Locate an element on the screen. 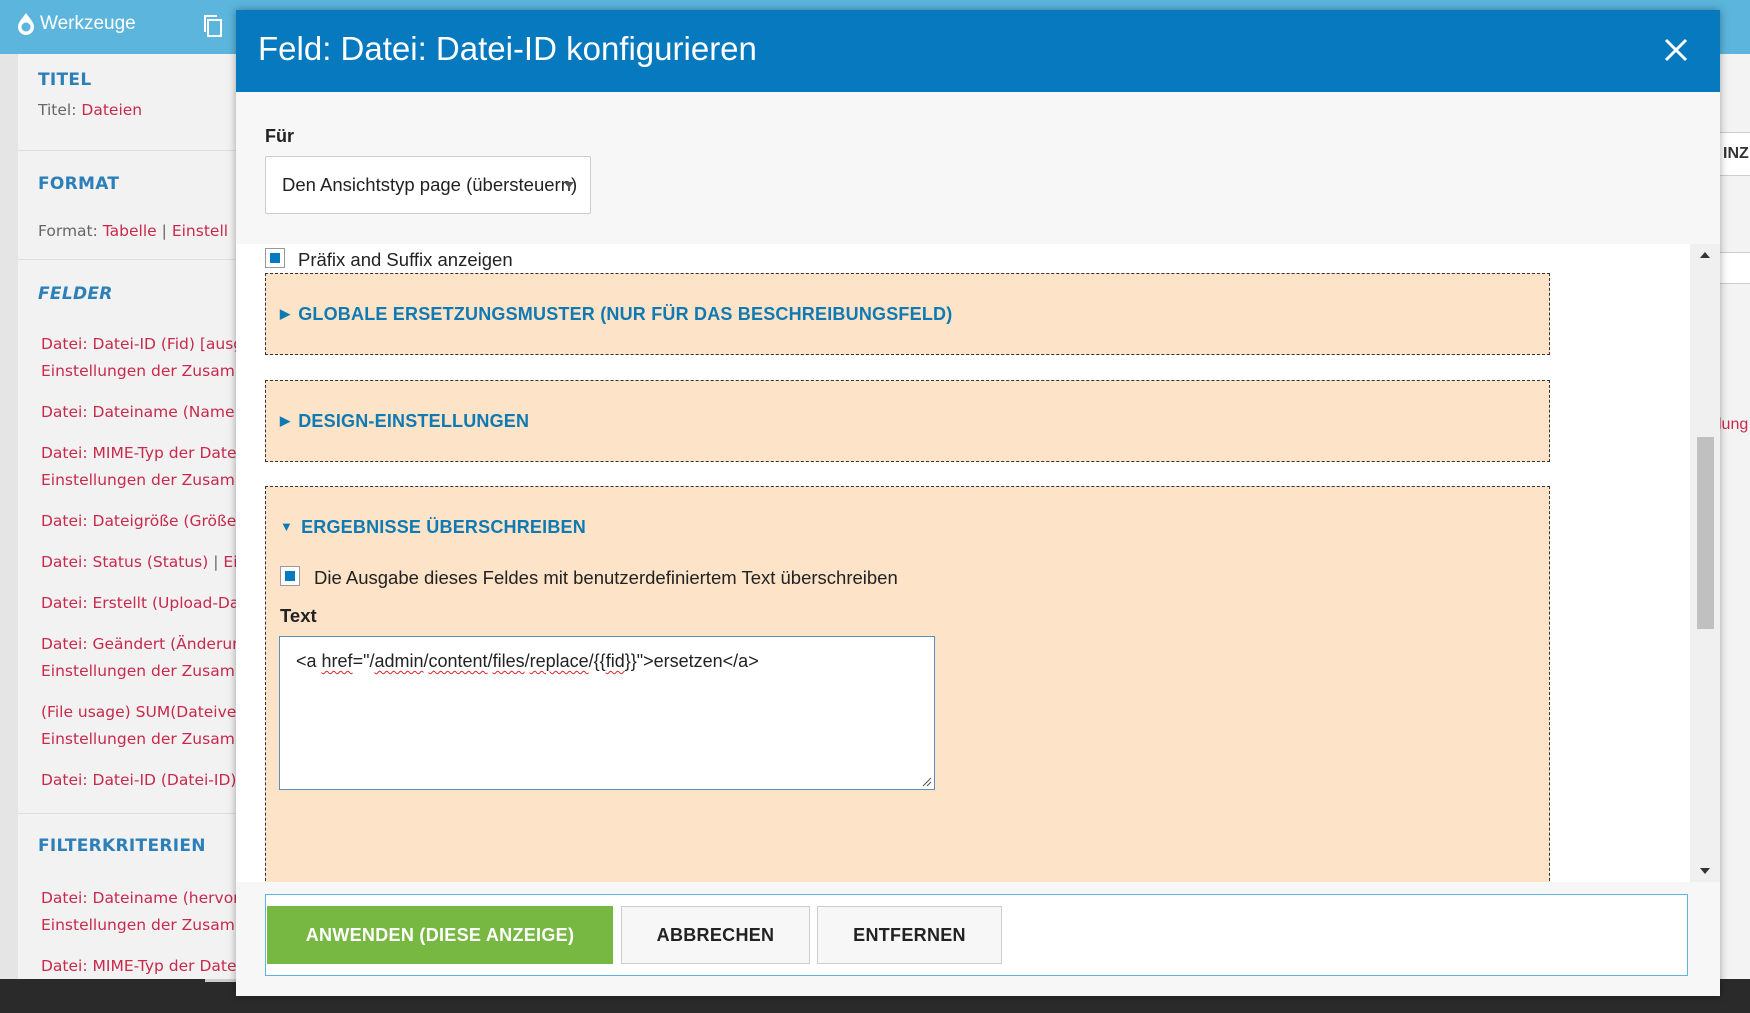 The width and height of the screenshot is (1750, 1013). section-title: ERGEBNISSE ÜBERSCHREIBEN is located at coordinates (443, 527).